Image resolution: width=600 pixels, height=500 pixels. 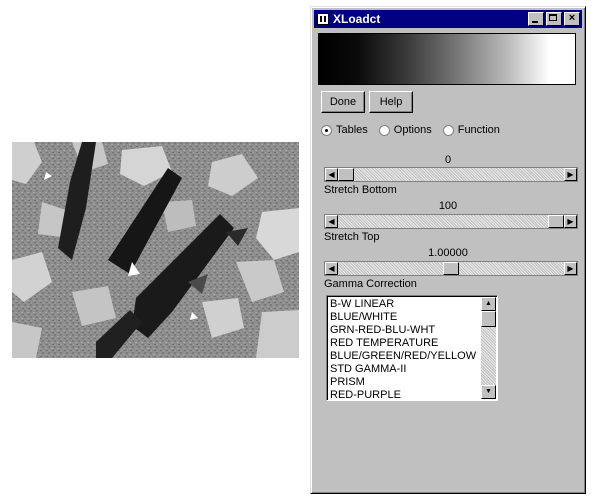 I want to click on list-vertical-scrollbar: ▲ ▼, so click(x=488, y=348).